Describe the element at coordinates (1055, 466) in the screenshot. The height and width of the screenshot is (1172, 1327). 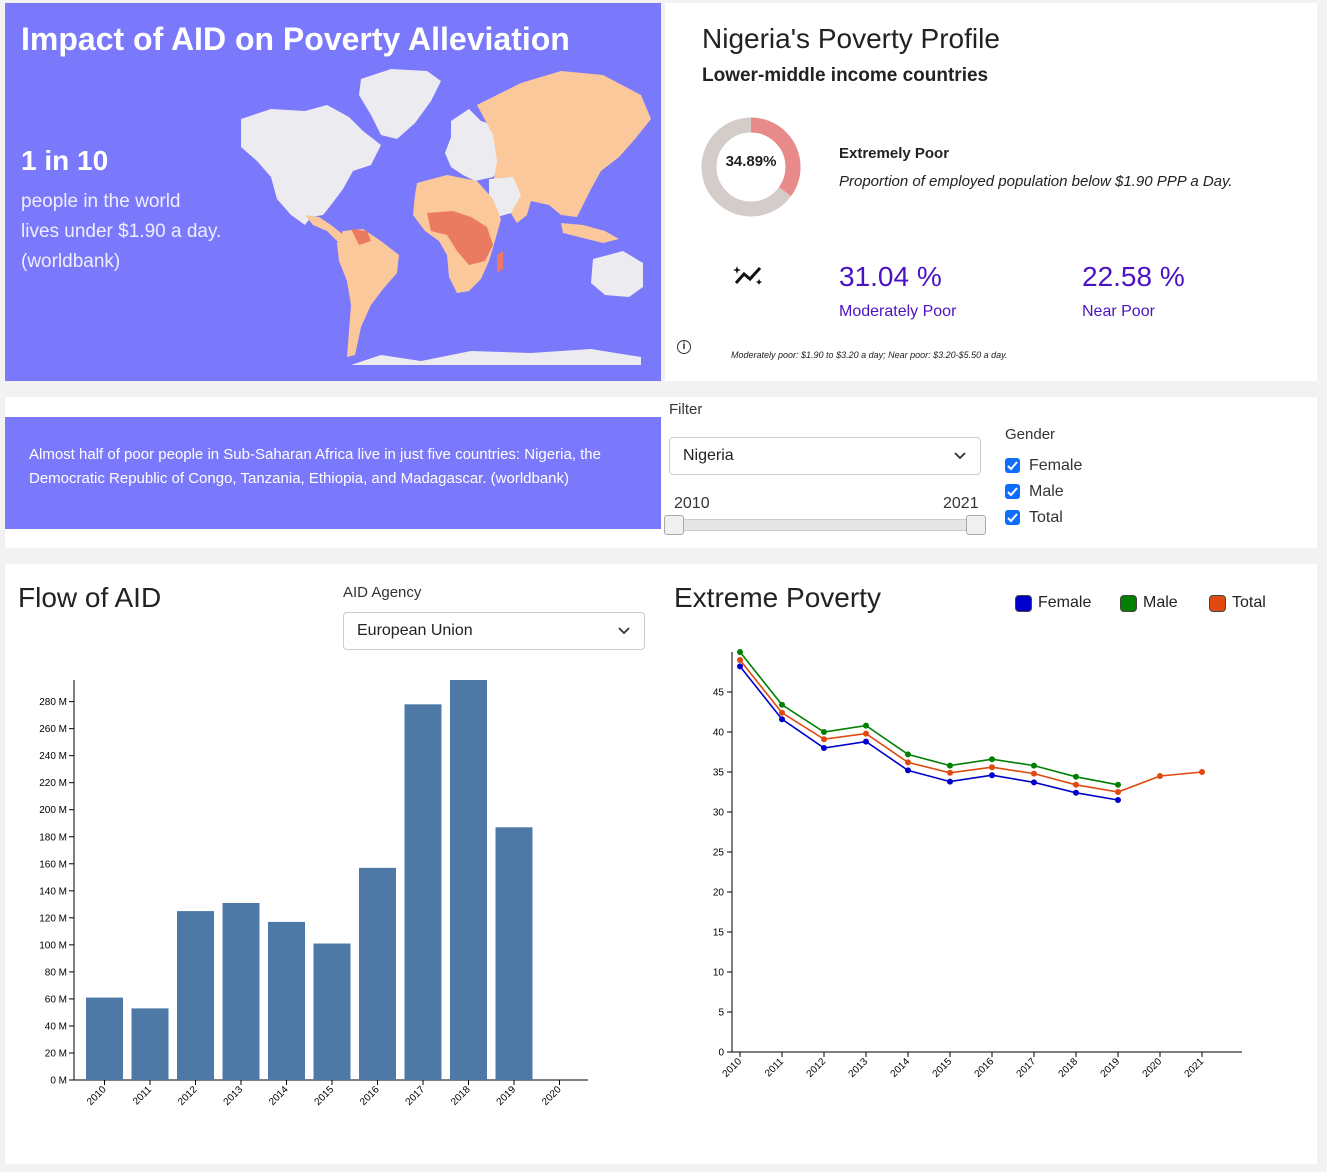
I see `female-checkbox-label: Female` at that location.